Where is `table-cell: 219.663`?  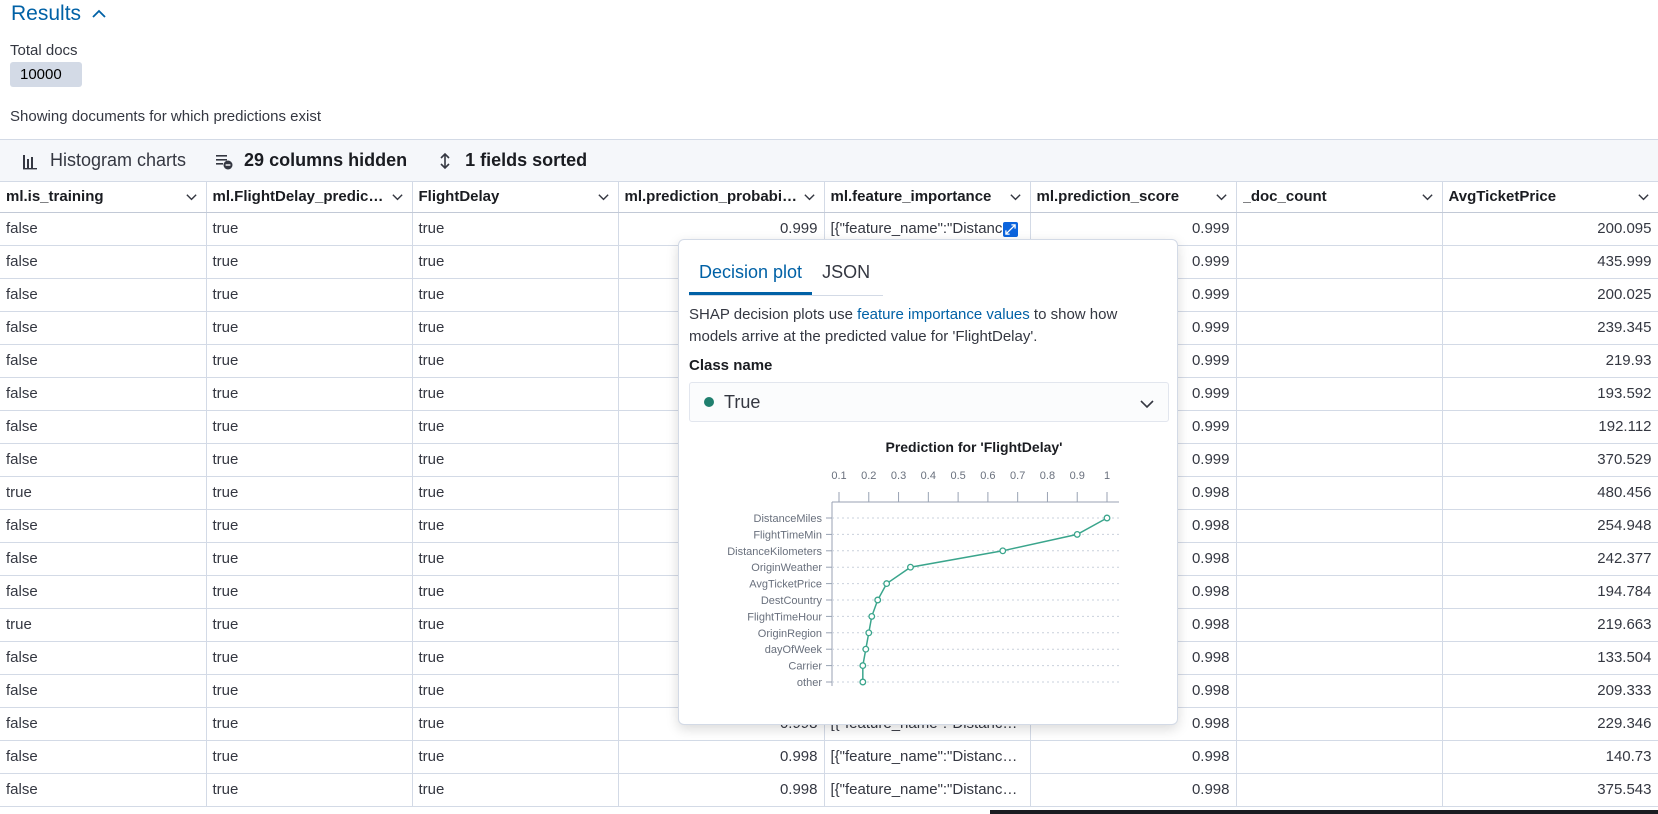 table-cell: 219.663 is located at coordinates (1550, 625).